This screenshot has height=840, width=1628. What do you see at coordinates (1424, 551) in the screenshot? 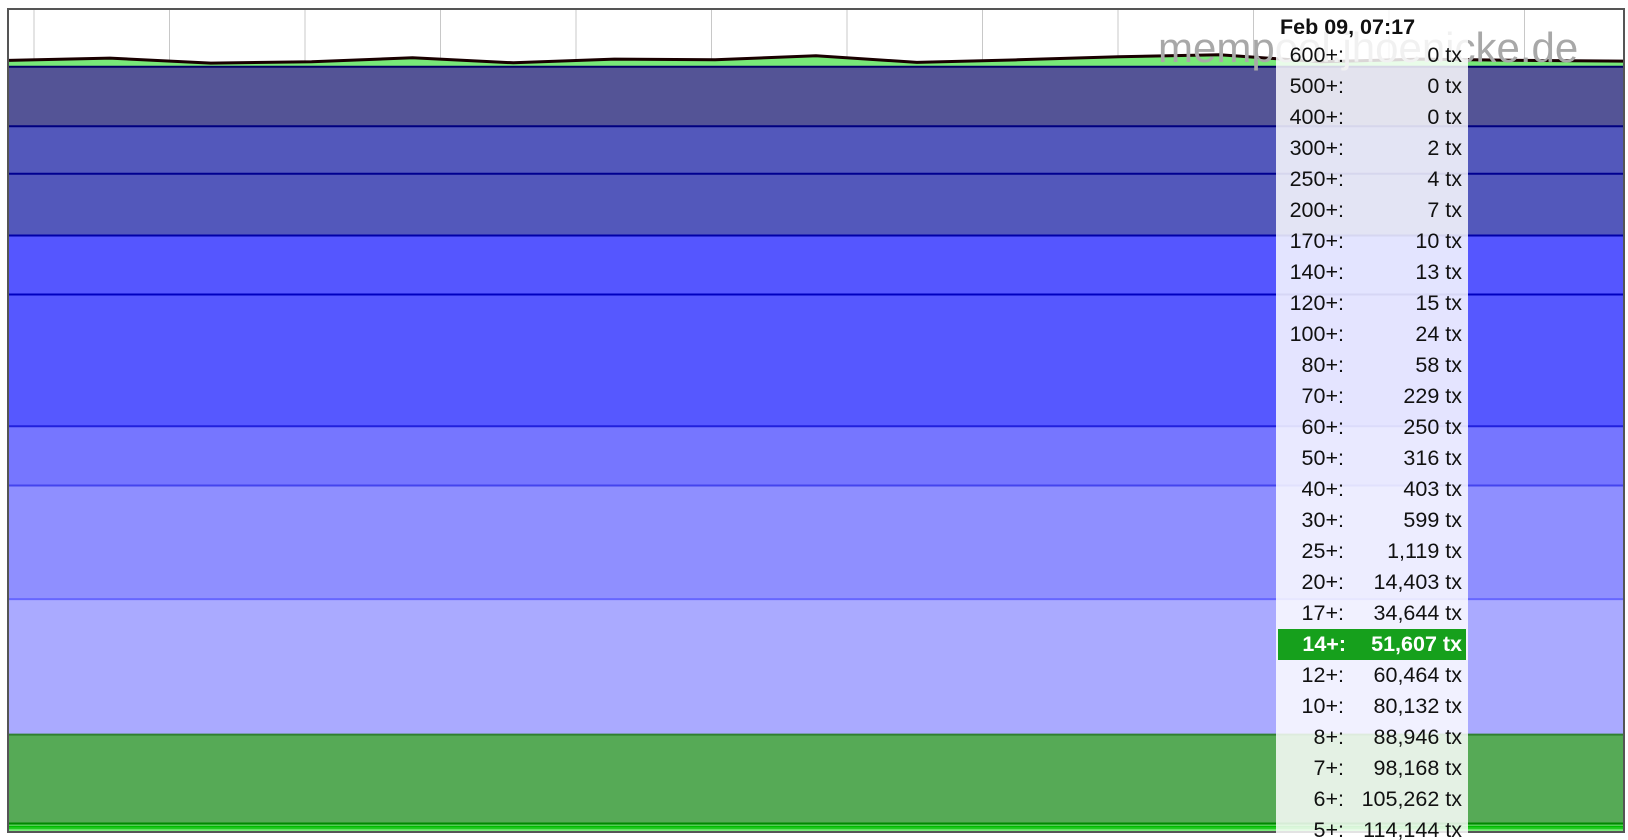
I see `tooltip-row-value: 1,119 tx` at bounding box center [1424, 551].